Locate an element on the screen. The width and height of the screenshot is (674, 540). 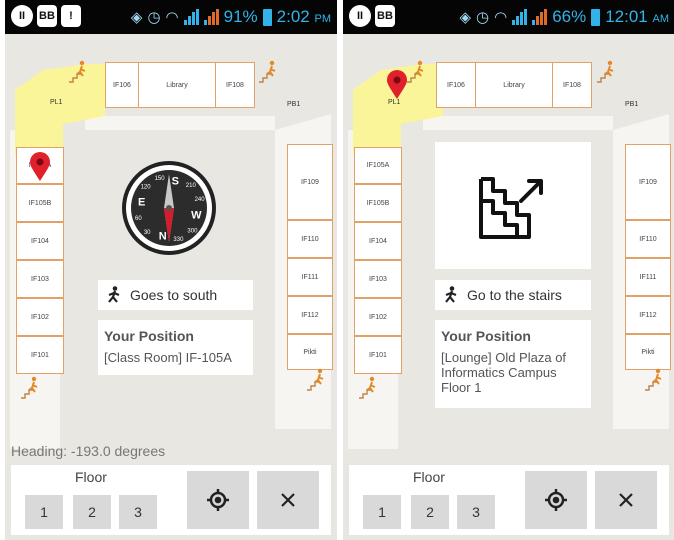
position-text: [Class Room] IF-105A is located at coordinates (168, 357).